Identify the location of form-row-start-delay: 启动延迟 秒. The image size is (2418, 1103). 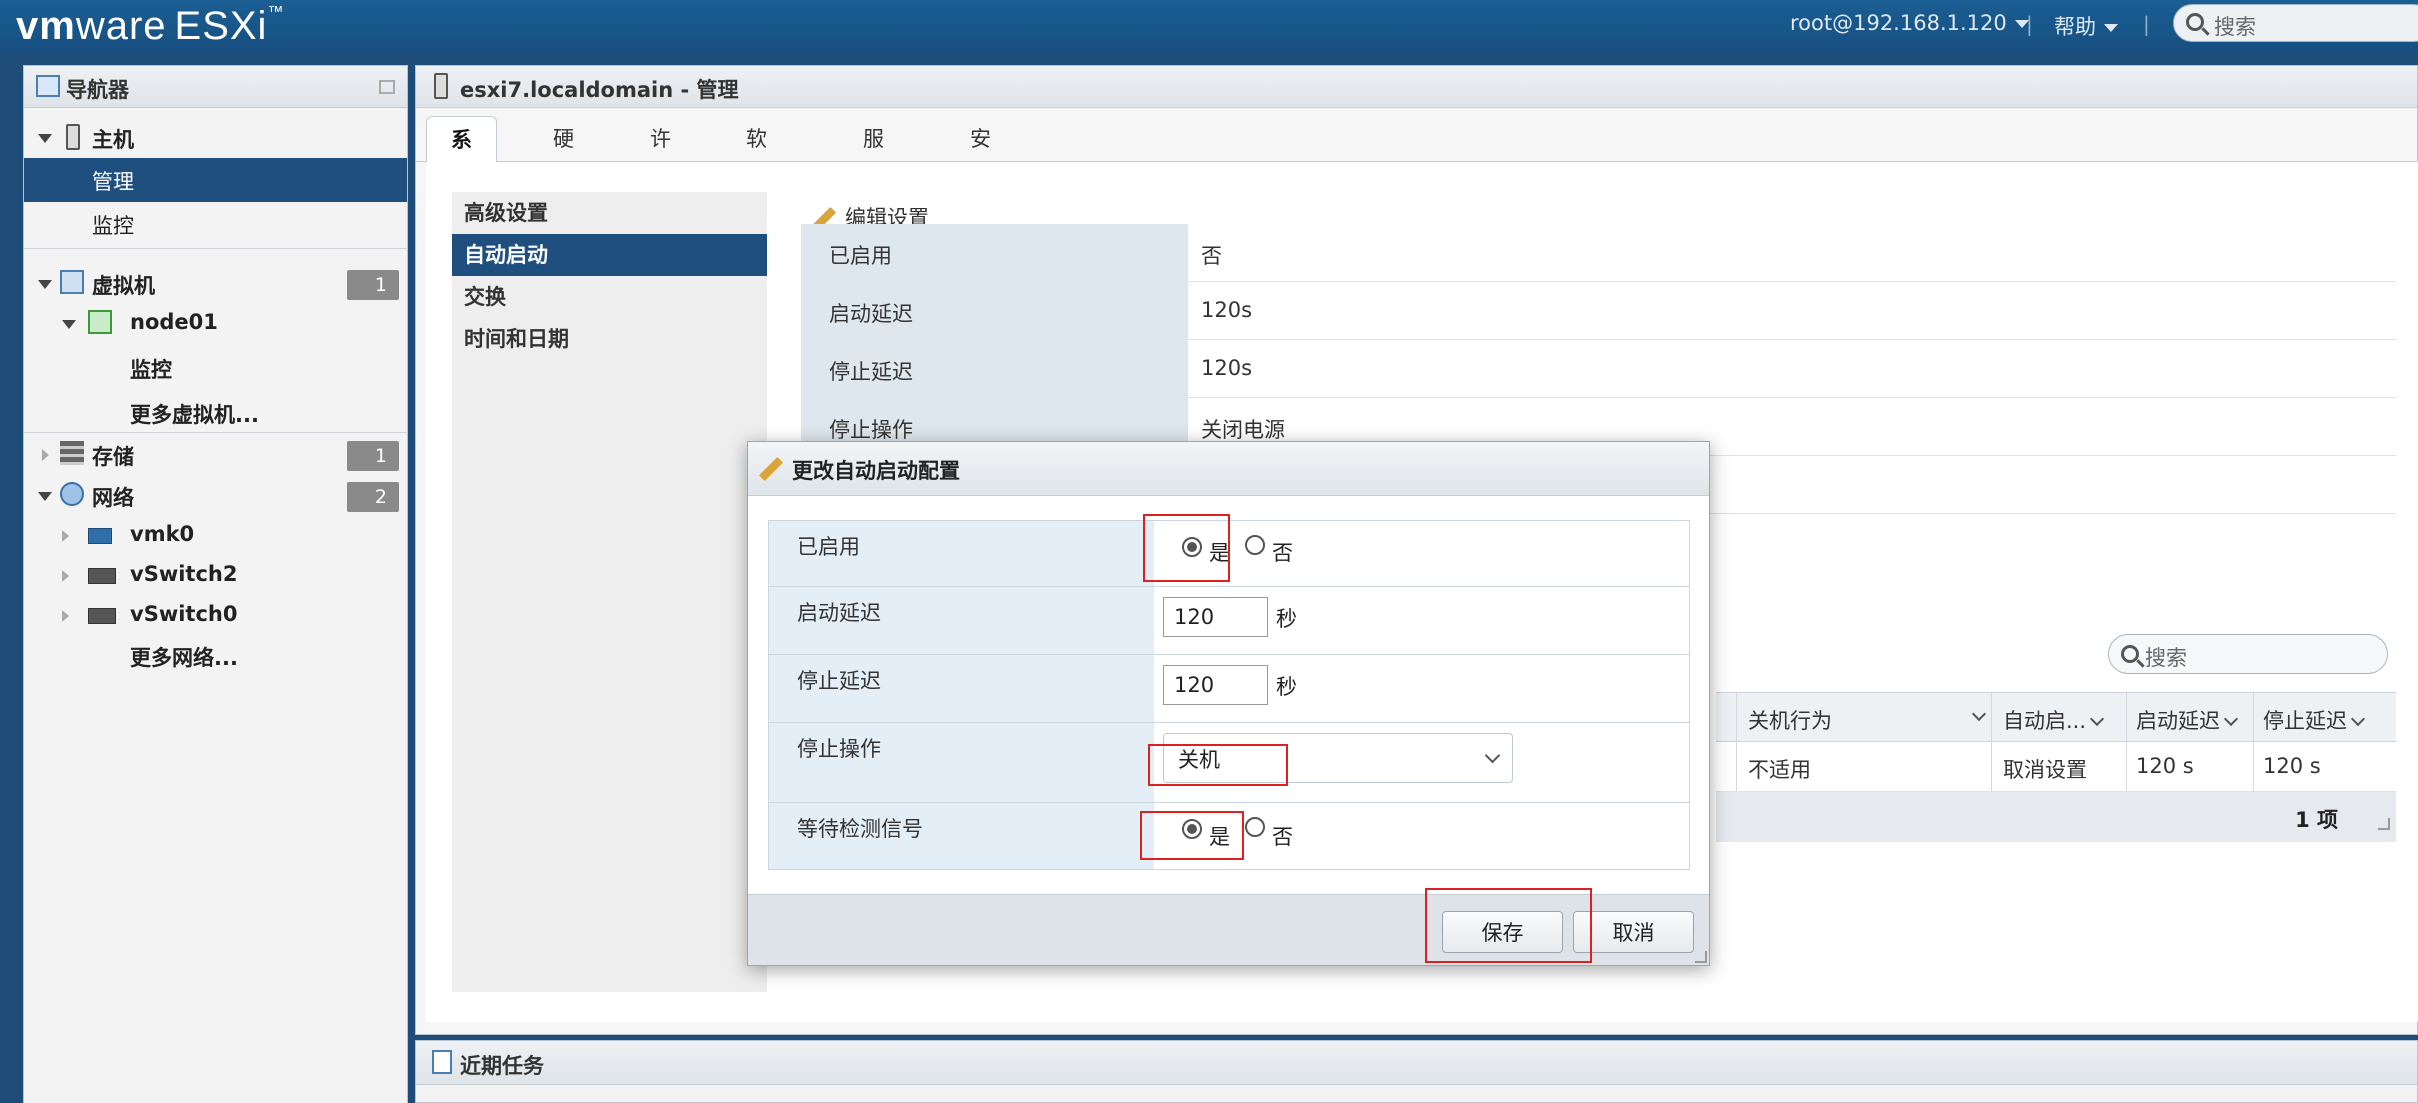
(1229, 621).